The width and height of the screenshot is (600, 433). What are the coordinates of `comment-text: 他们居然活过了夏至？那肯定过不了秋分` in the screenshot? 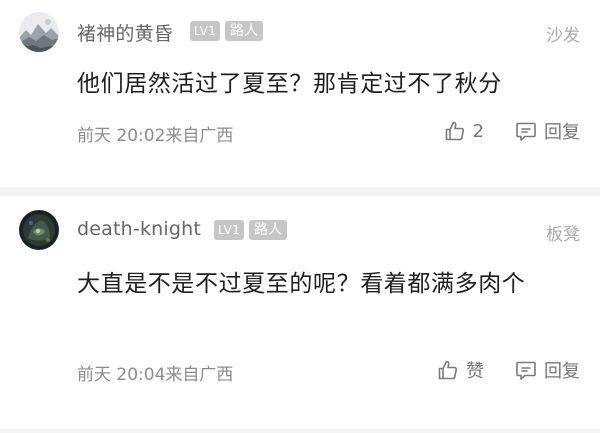 It's located at (289, 84).